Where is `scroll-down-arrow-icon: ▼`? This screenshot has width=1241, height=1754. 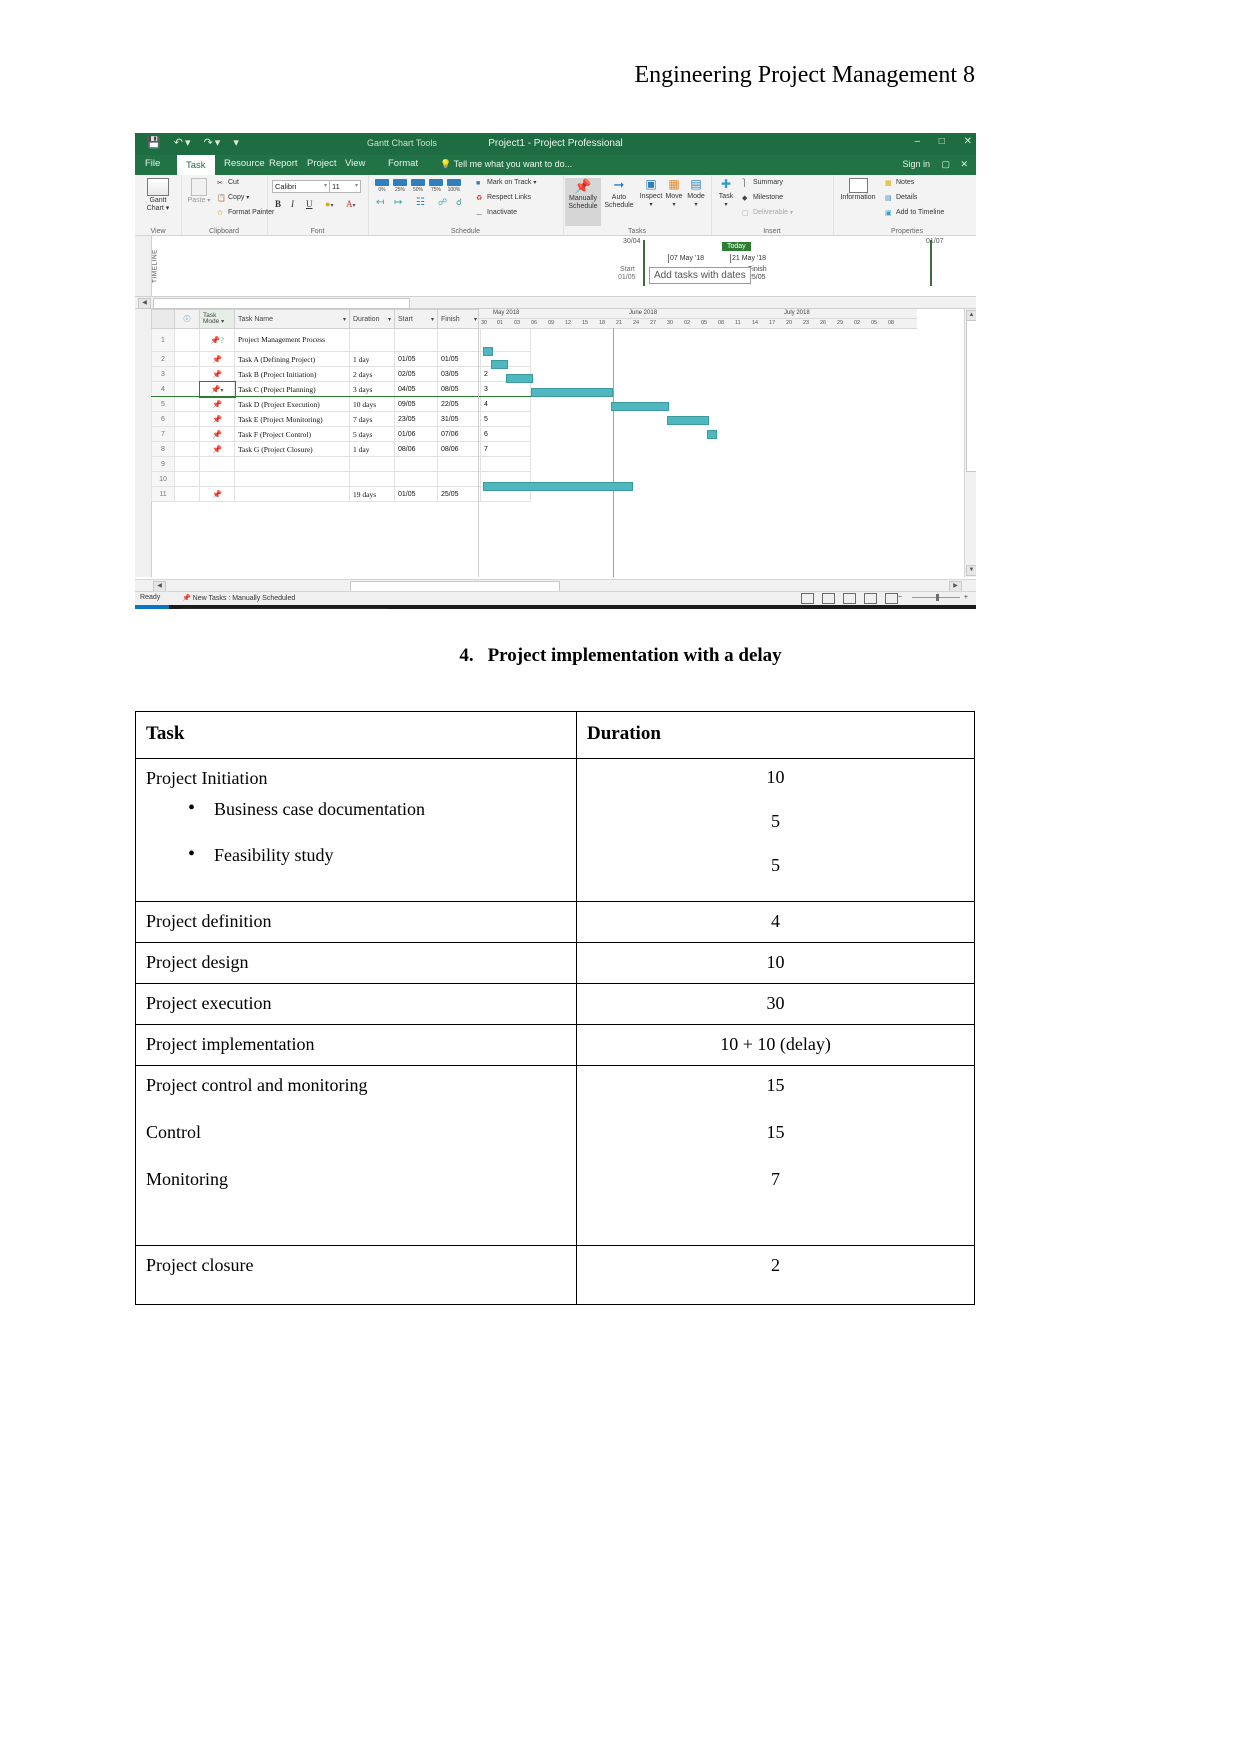 scroll-down-arrow-icon: ▼ is located at coordinates (971, 570).